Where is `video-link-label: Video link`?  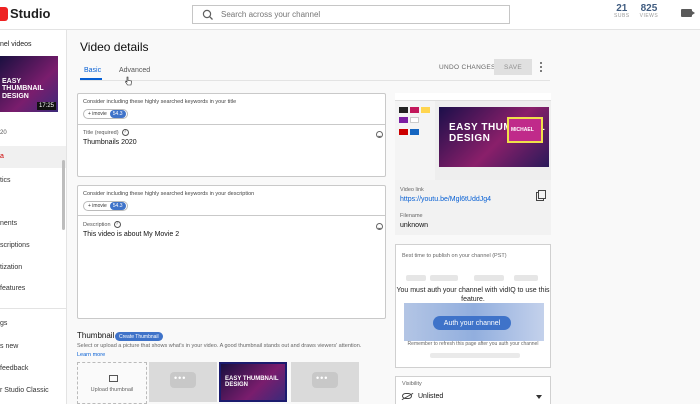
video-link-label: Video link is located at coordinates (412, 190).